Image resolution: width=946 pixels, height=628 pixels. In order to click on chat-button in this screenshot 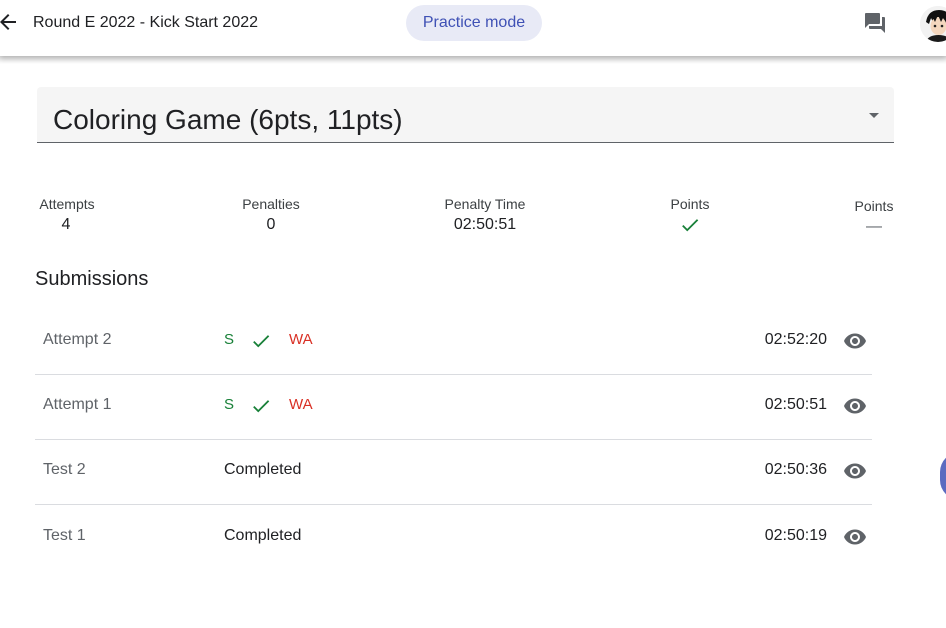, I will do `click(875, 23)`.